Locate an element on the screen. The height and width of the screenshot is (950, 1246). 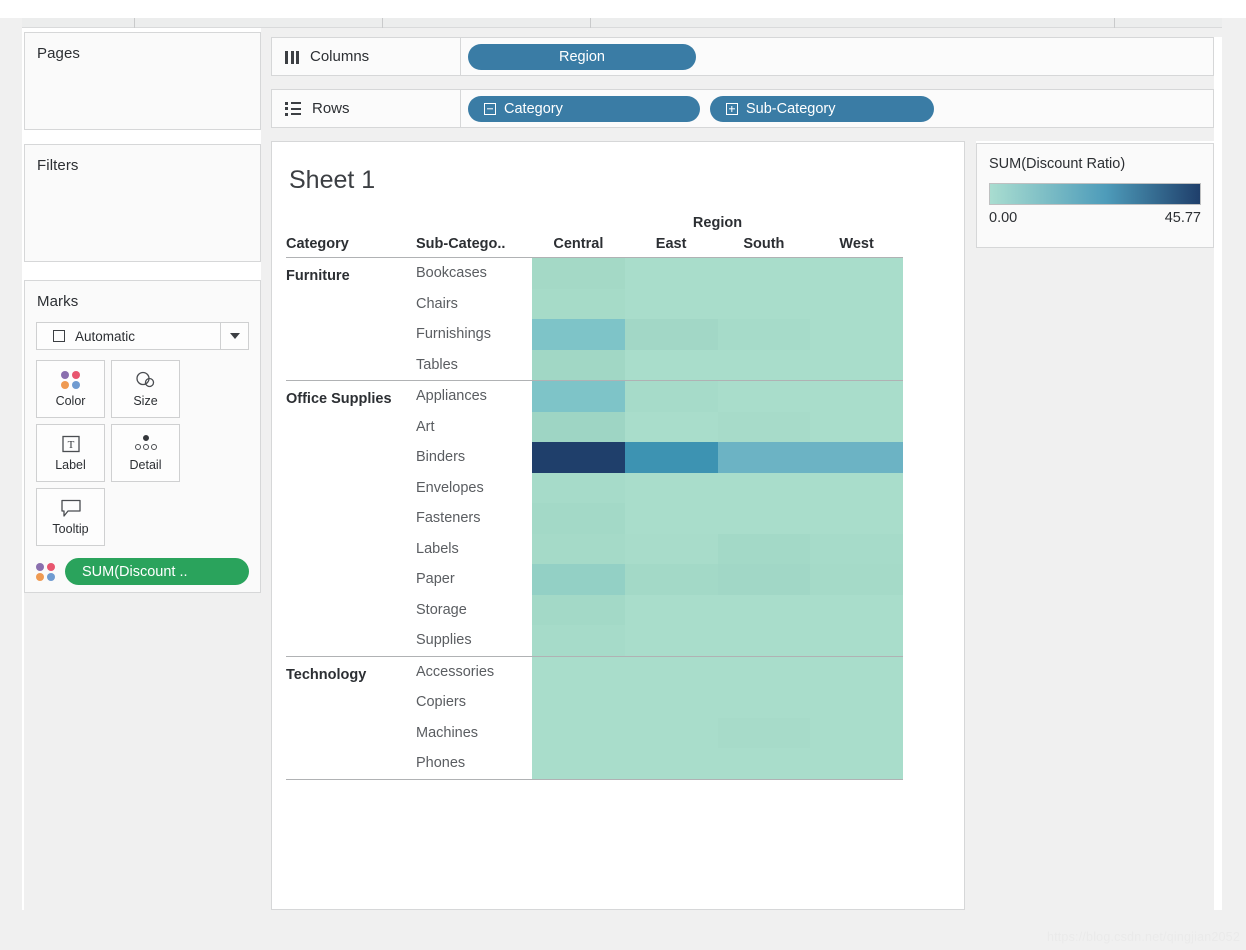
filters-panel: Filters is located at coordinates (142, 203).